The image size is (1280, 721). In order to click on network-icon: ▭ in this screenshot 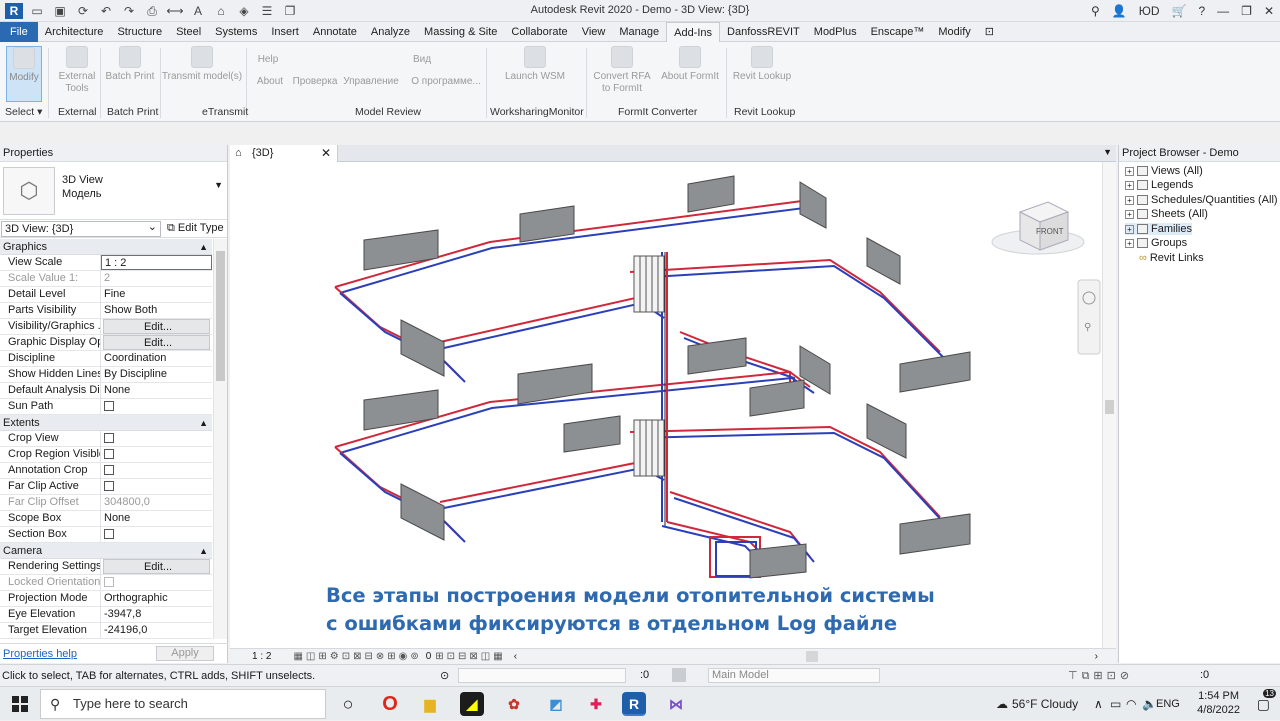, I will do `click(1115, 704)`.